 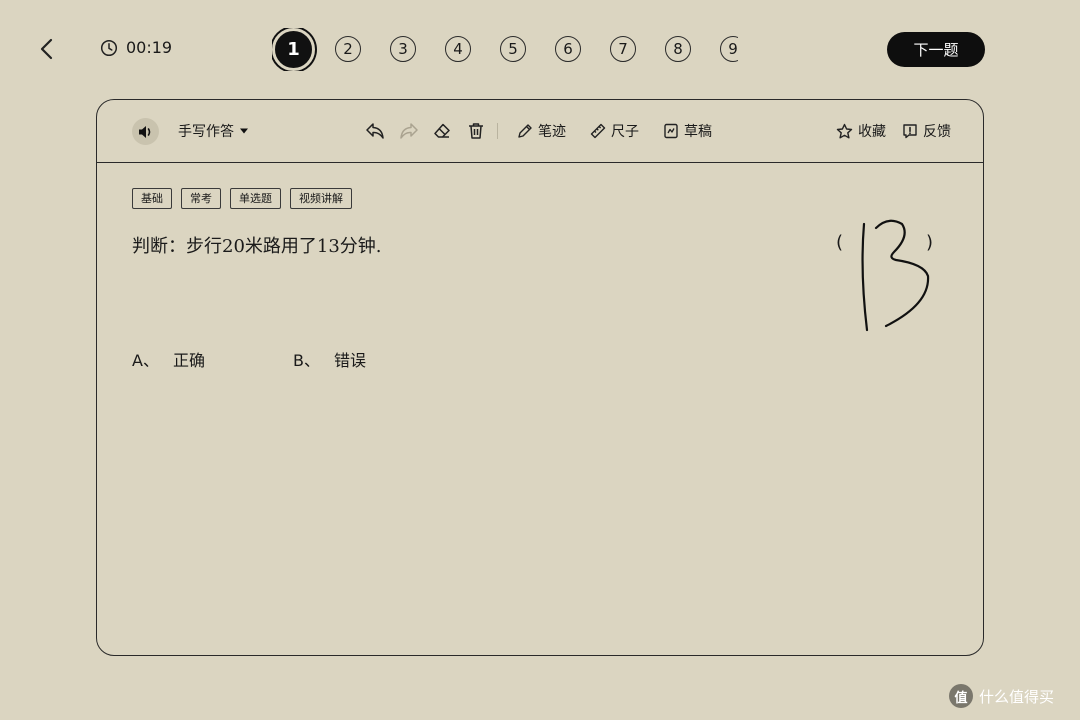 I want to click on toolbar-separator, so click(x=497, y=131).